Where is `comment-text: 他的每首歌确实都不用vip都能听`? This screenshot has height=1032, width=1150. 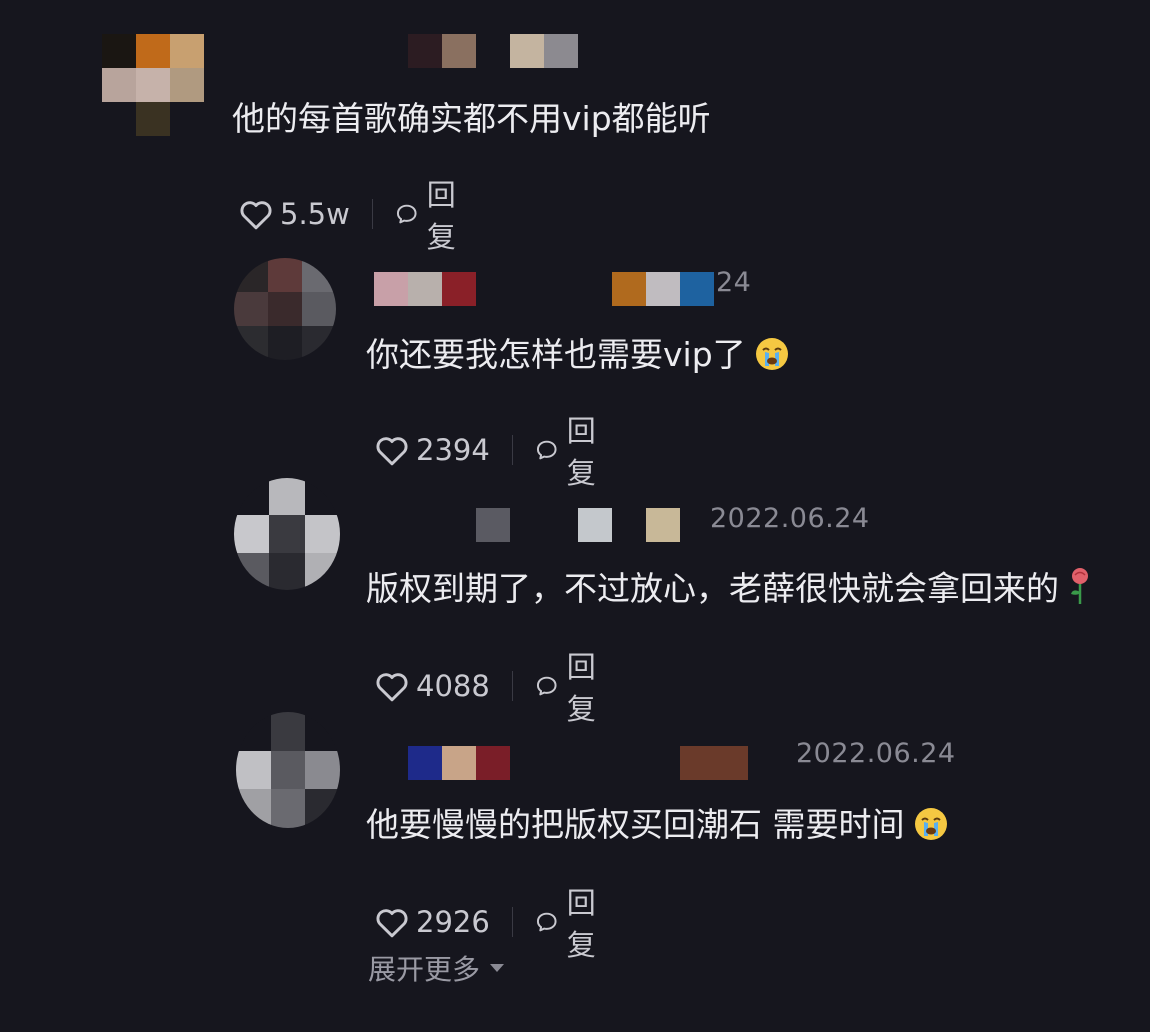
comment-text: 他的每首歌确实都不用vip都能听 is located at coordinates (471, 118).